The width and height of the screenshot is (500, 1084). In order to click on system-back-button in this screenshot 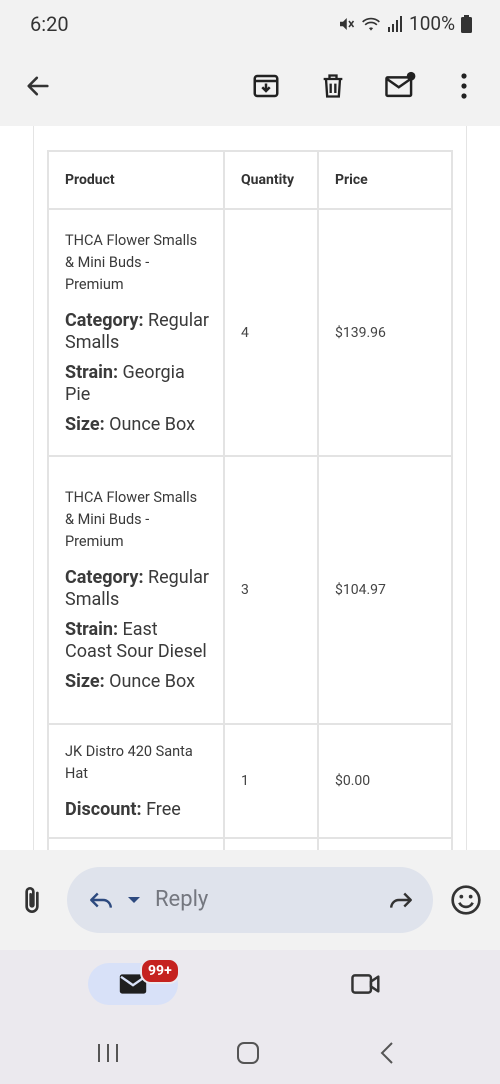, I will do `click(388, 1055)`.